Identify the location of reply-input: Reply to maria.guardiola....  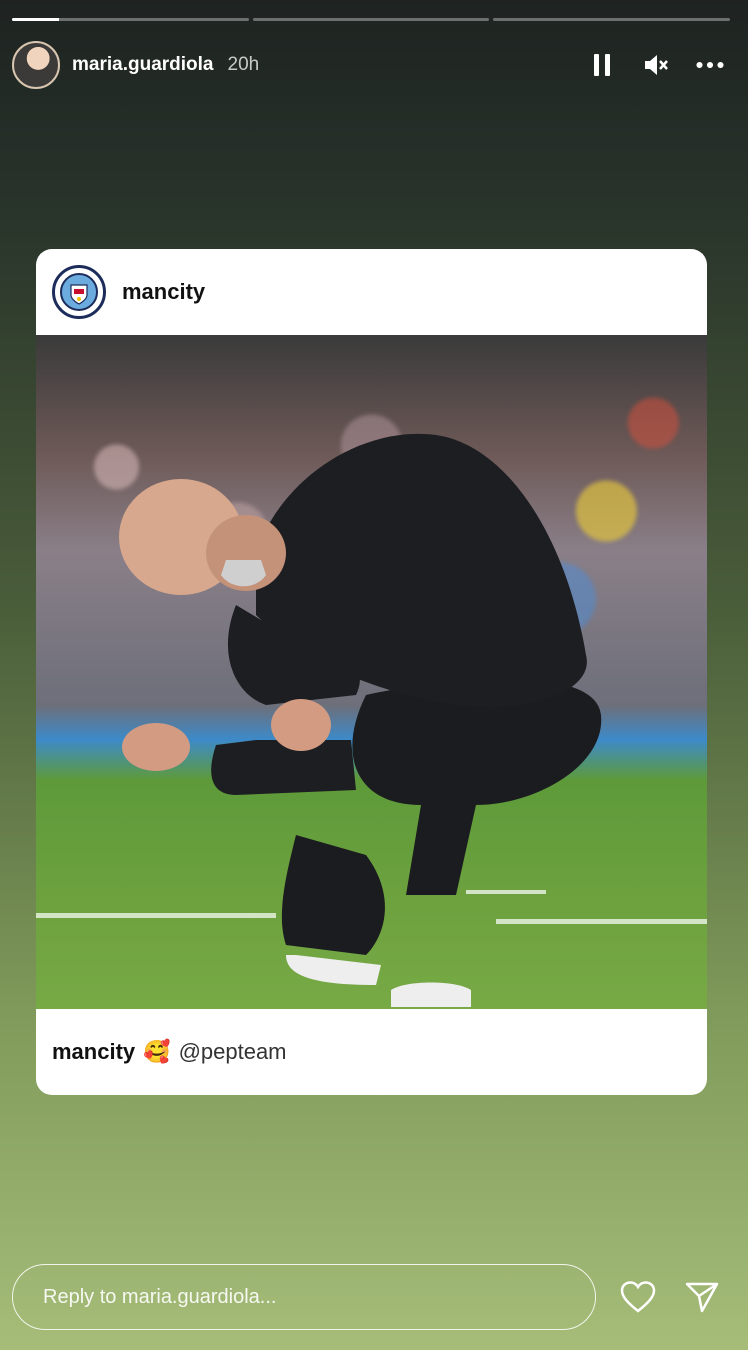
(304, 1297).